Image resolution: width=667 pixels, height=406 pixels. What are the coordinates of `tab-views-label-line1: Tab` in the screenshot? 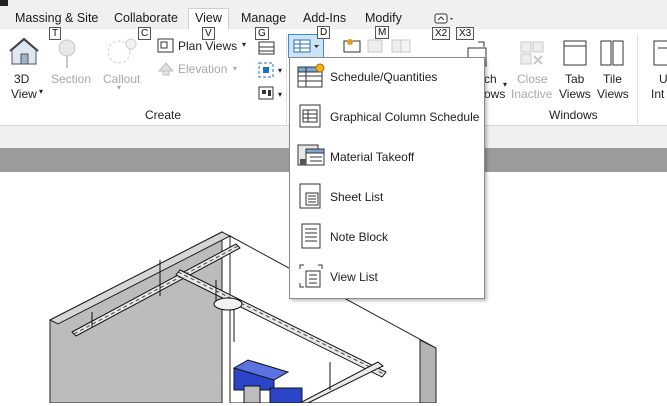 It's located at (574, 79).